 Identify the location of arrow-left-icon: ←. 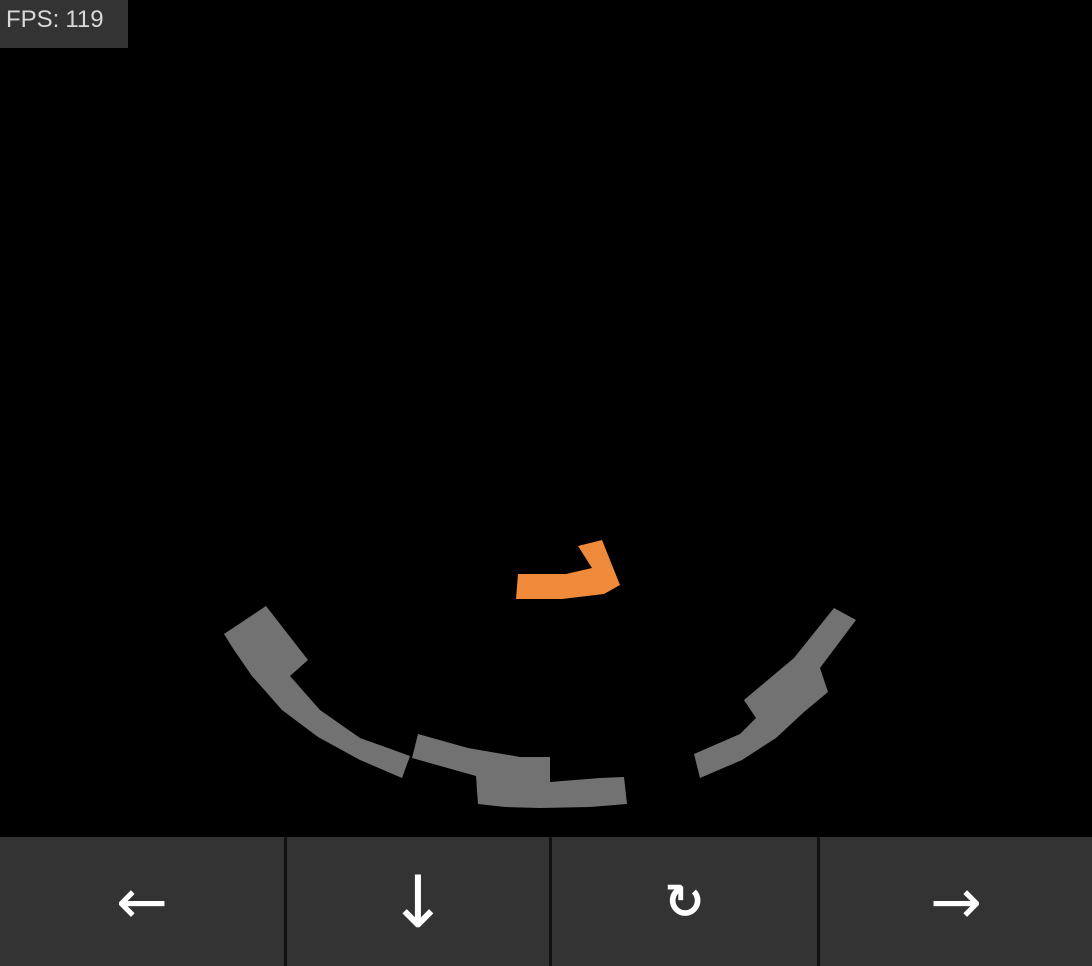
(142, 901).